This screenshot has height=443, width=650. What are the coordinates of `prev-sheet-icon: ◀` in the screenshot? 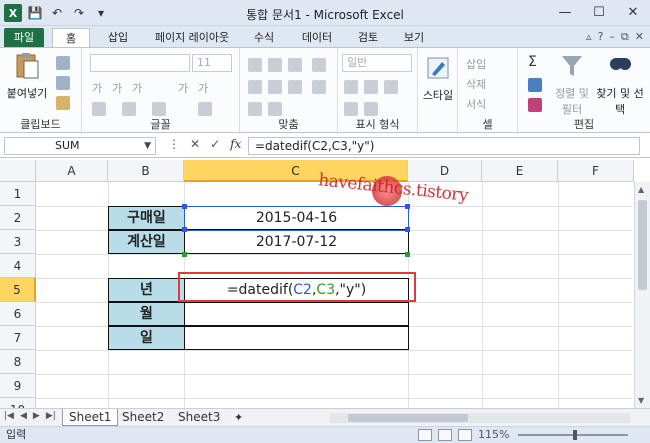 It's located at (23, 416).